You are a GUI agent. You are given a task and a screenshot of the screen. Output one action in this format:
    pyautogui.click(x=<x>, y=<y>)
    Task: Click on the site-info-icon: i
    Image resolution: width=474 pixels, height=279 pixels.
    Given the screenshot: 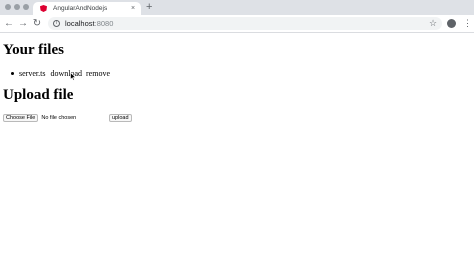 What is the action you would take?
    pyautogui.click(x=56, y=23)
    